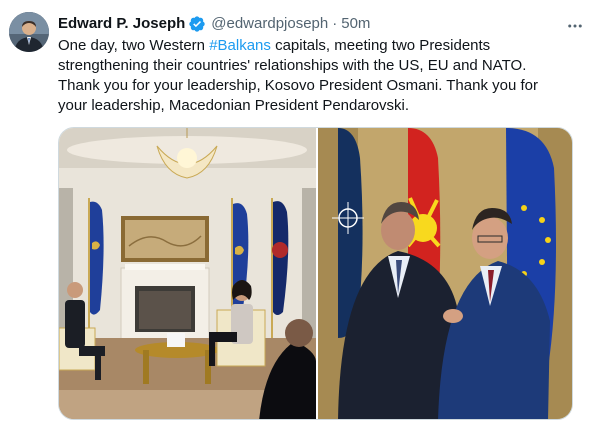 The image size is (605, 430). Describe the element at coordinates (269, 24) in the screenshot. I see `author-handle: @edwardpjoseph` at that location.